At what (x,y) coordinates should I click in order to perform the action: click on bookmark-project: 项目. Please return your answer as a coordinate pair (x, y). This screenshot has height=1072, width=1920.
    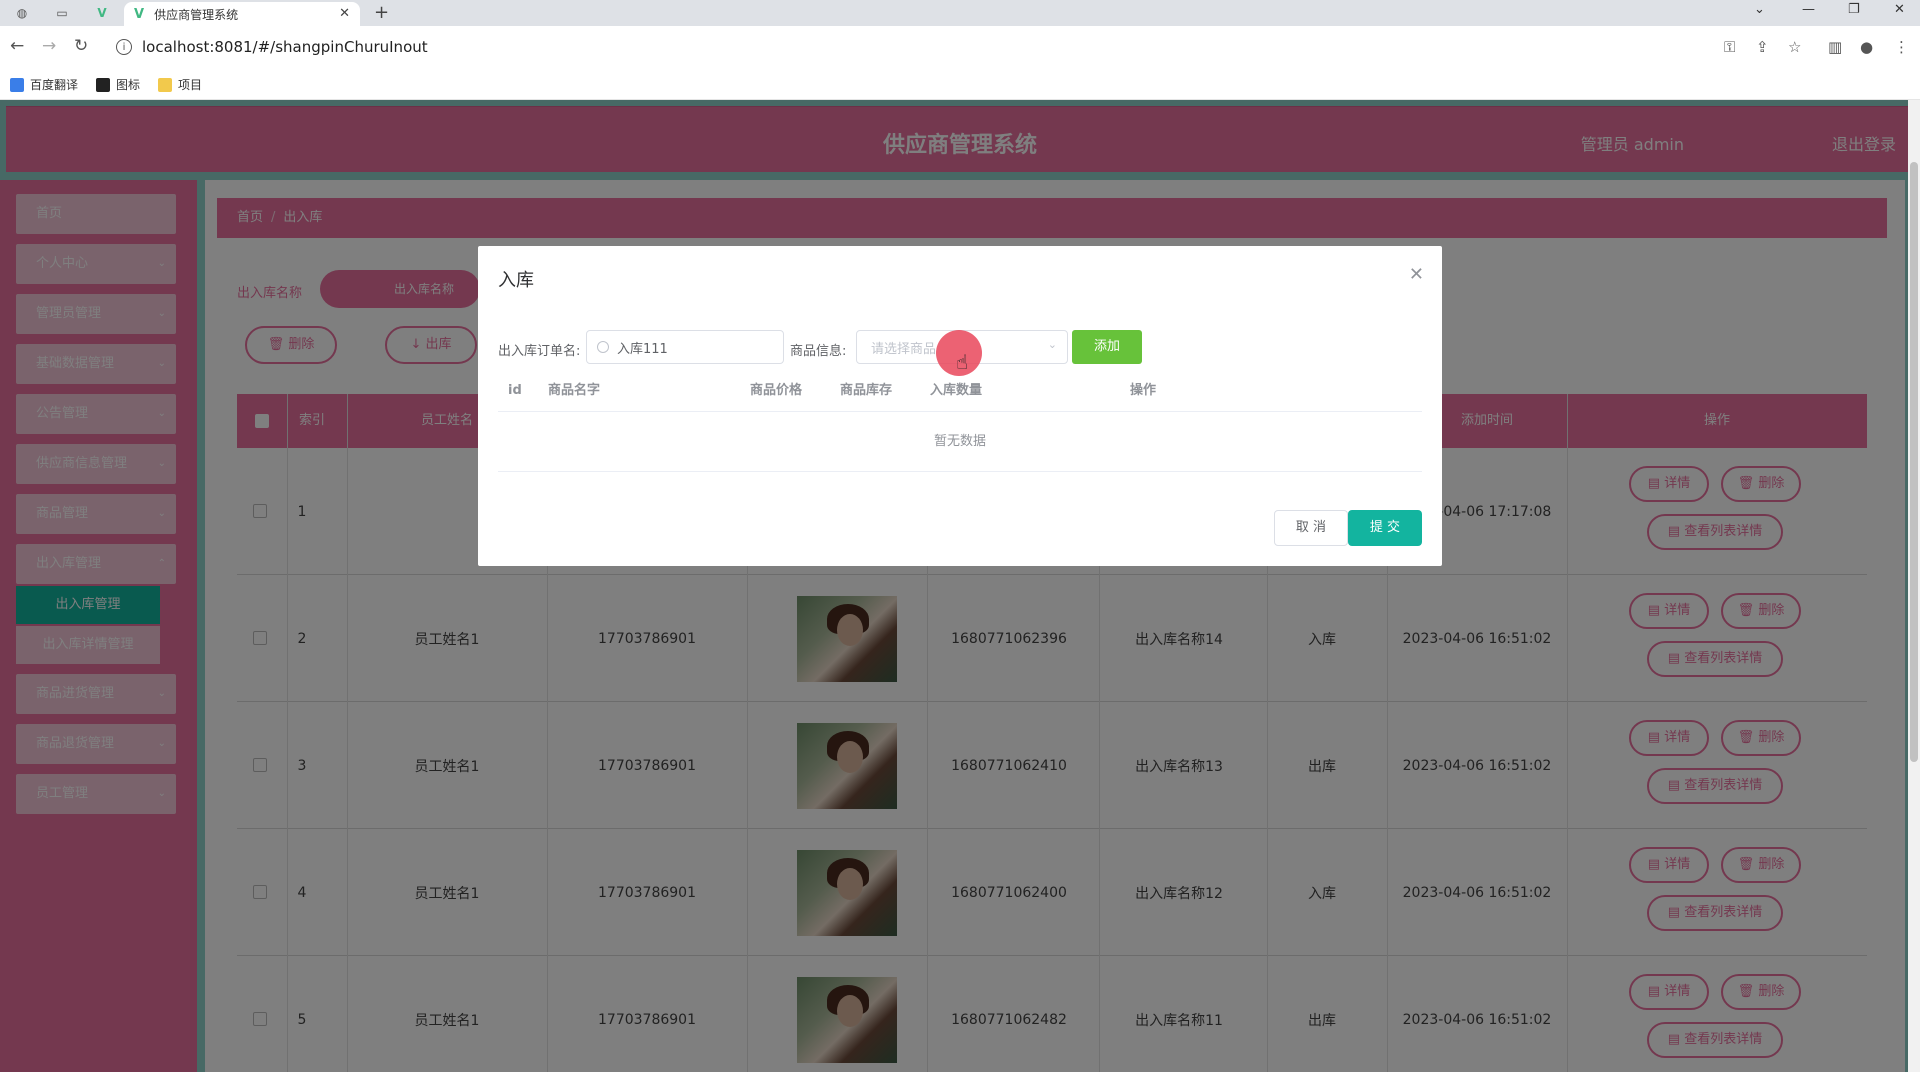
    Looking at the image, I should click on (180, 84).